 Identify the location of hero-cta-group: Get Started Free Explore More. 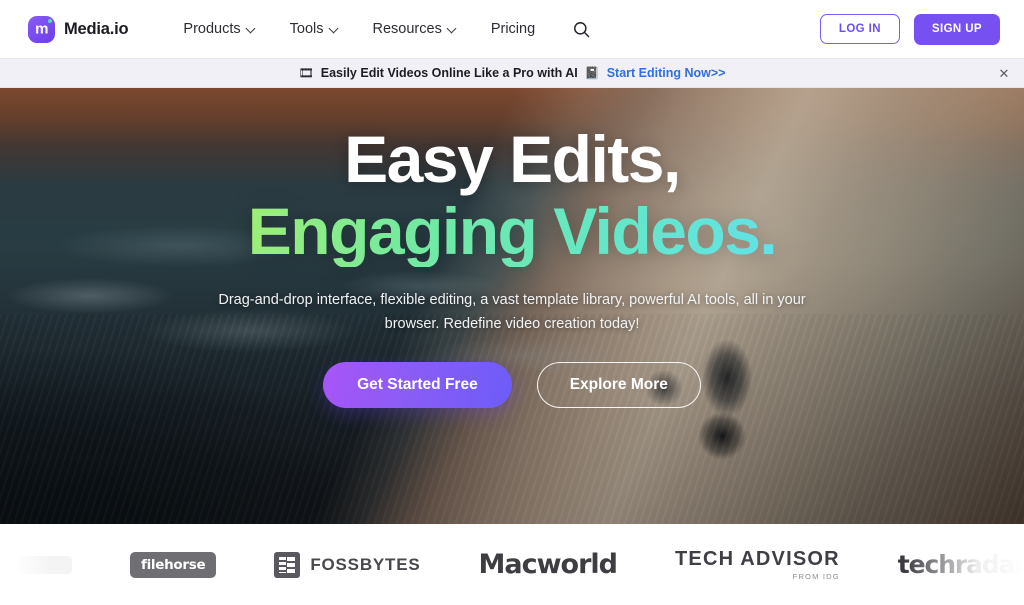
(512, 385).